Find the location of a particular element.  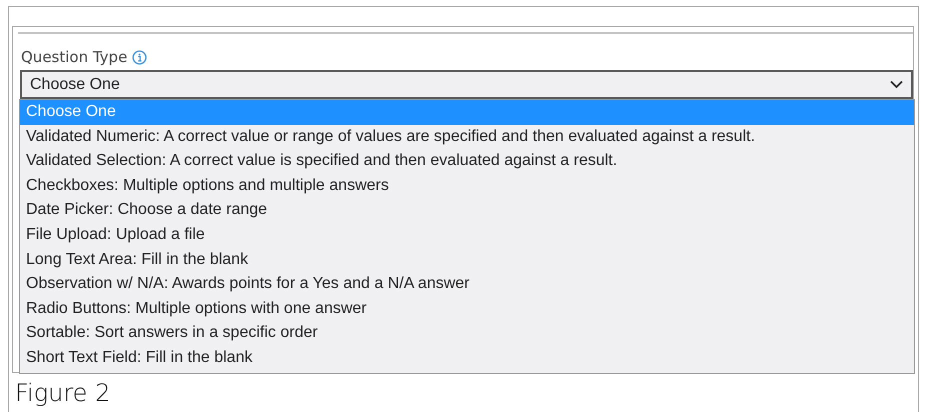

dropdown-option: Observation w/ N/A: Awards points for a Yes and a N/A answer is located at coordinates (467, 284).